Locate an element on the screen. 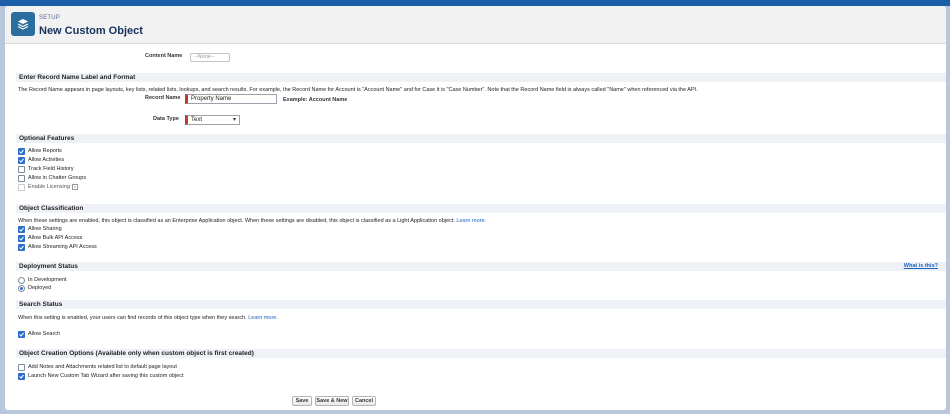 This screenshot has height=414, width=950. checkbox-allow-streaming-api: Allow Streaming API Access is located at coordinates (57, 247).